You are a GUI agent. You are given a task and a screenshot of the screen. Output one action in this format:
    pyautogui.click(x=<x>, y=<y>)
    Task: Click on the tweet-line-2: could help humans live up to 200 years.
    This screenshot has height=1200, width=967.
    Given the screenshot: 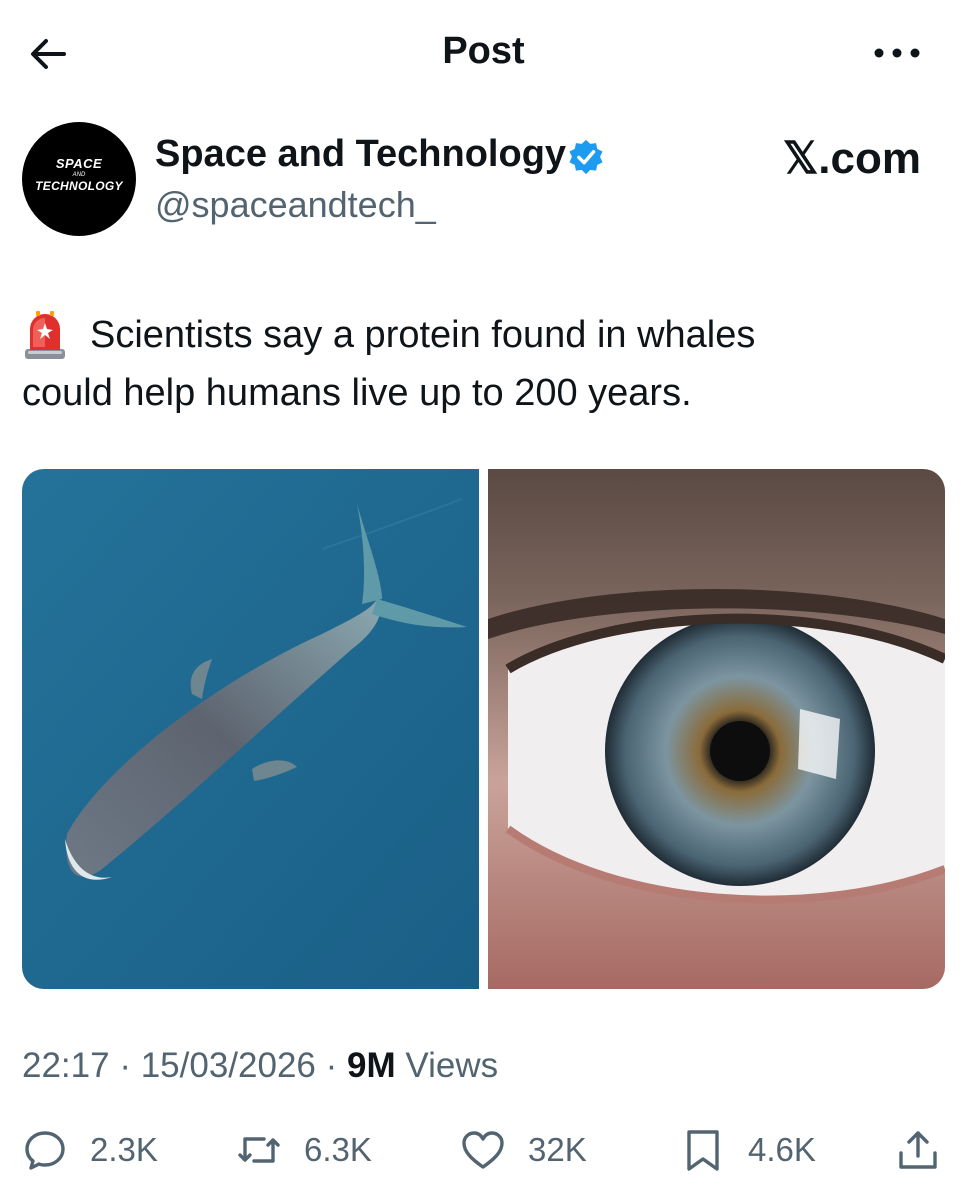 What is the action you would take?
    pyautogui.click(x=357, y=393)
    